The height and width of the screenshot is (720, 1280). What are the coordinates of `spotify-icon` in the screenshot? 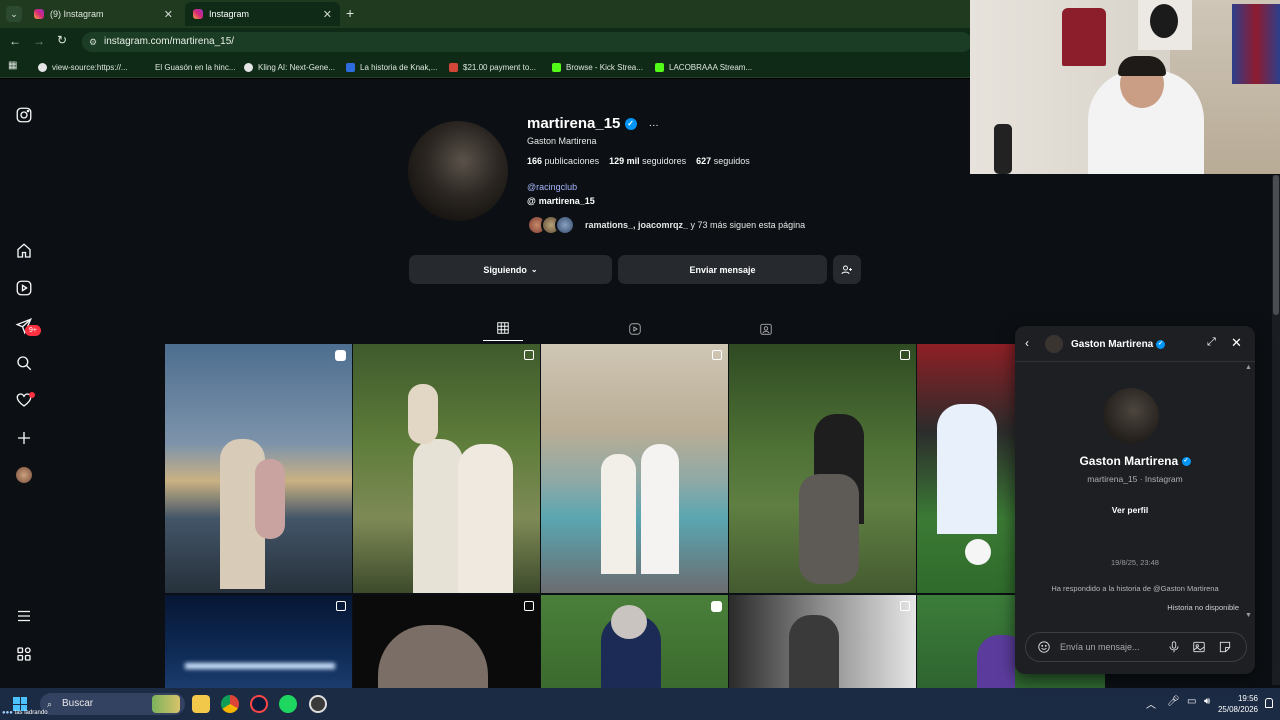 It's located at (288, 704).